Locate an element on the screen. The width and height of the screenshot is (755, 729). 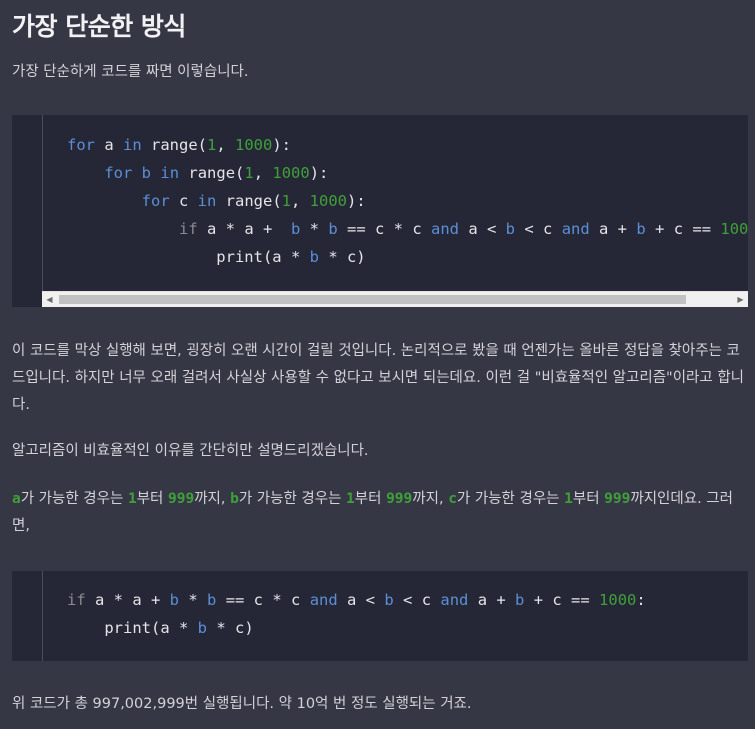
text-token-hl-var: b is located at coordinates (234, 499).